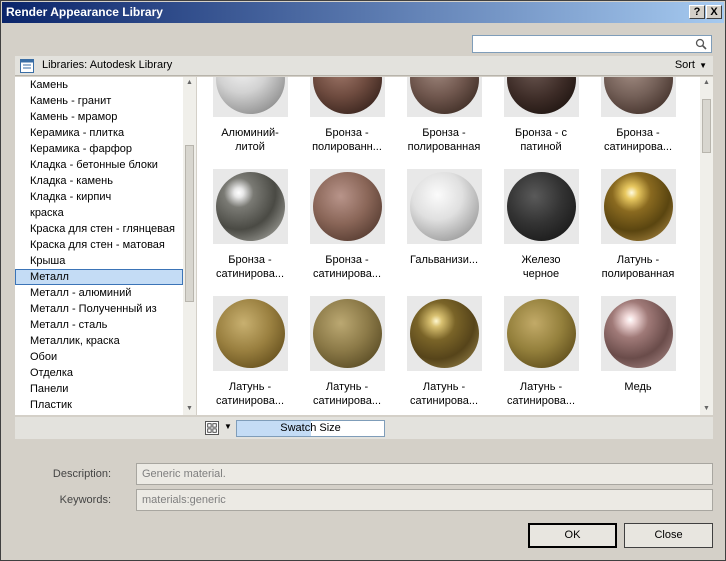  Describe the element at coordinates (541, 119) in the screenshot. I see `material-swatch: Бронза - с патиной` at that location.